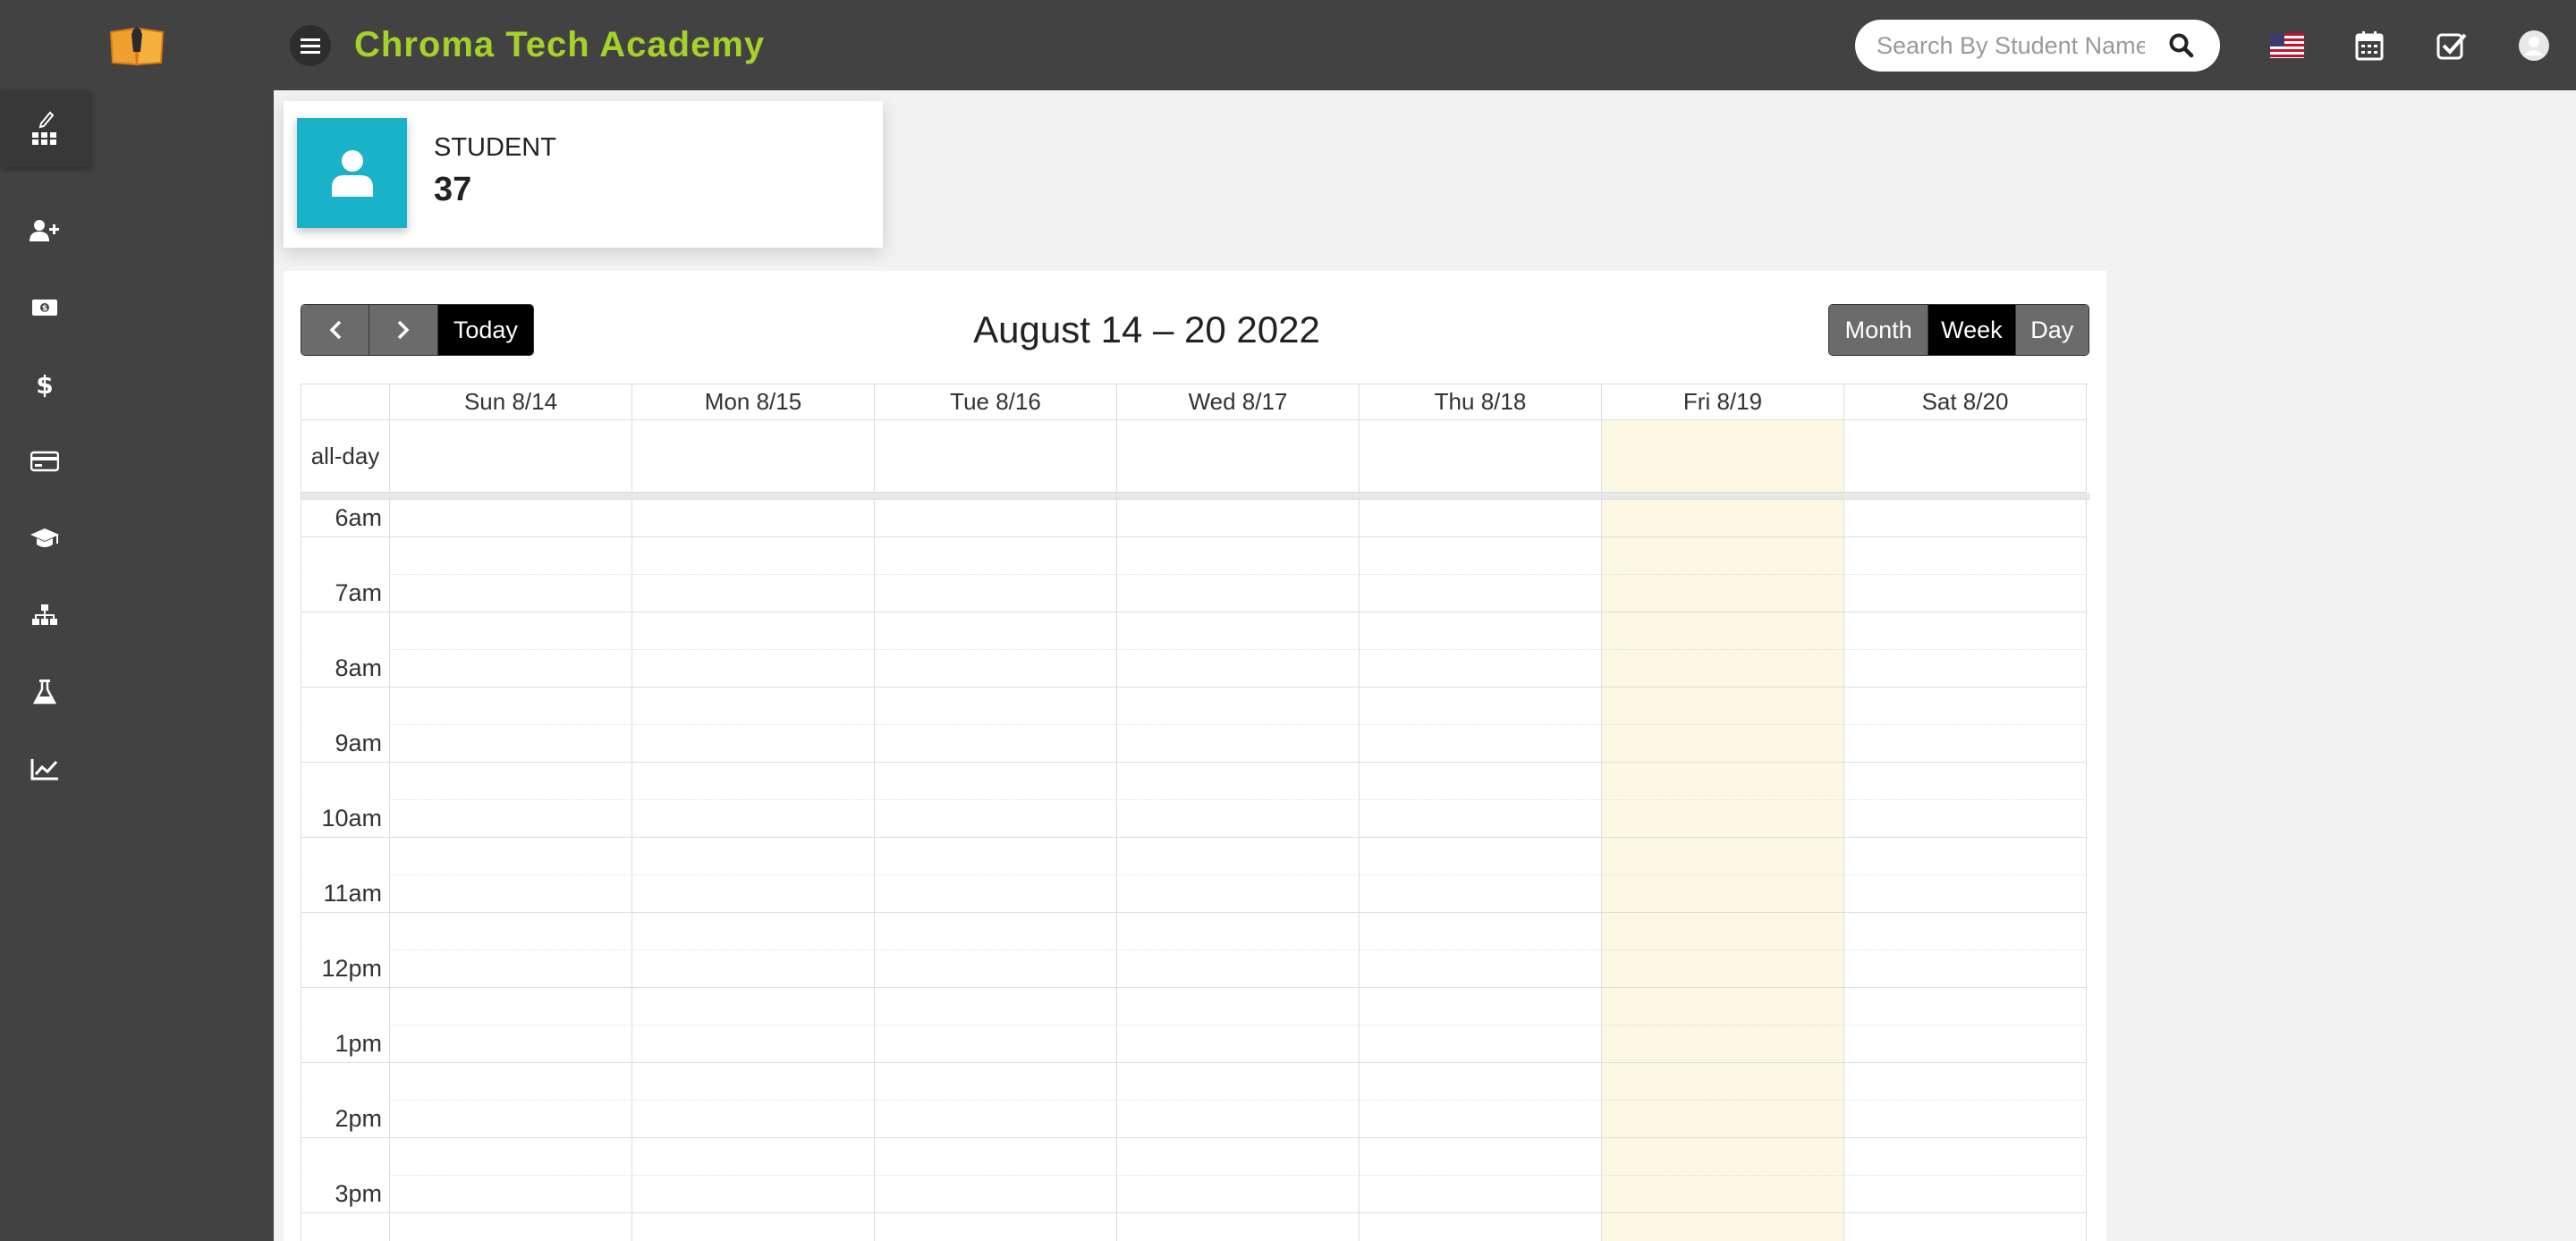 This screenshot has width=2576, height=1241. What do you see at coordinates (1723, 456) in the screenshot?
I see `all-day-cell-today` at bounding box center [1723, 456].